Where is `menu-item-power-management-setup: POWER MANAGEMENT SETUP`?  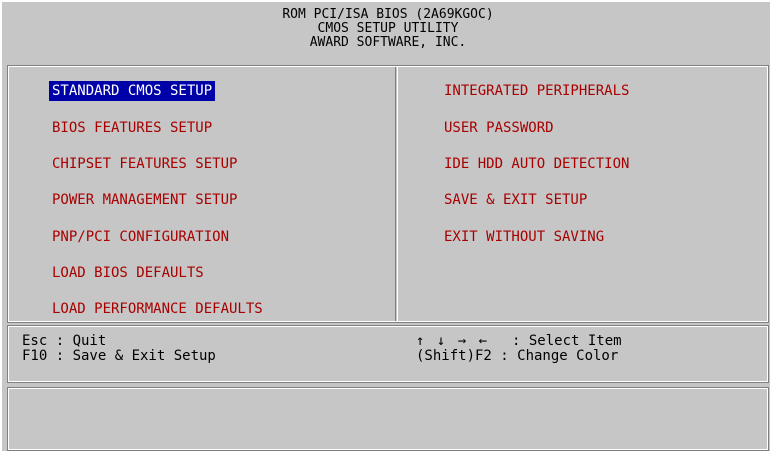
menu-item-power-management-setup: POWER MANAGEMENT SETUP is located at coordinates (144, 200).